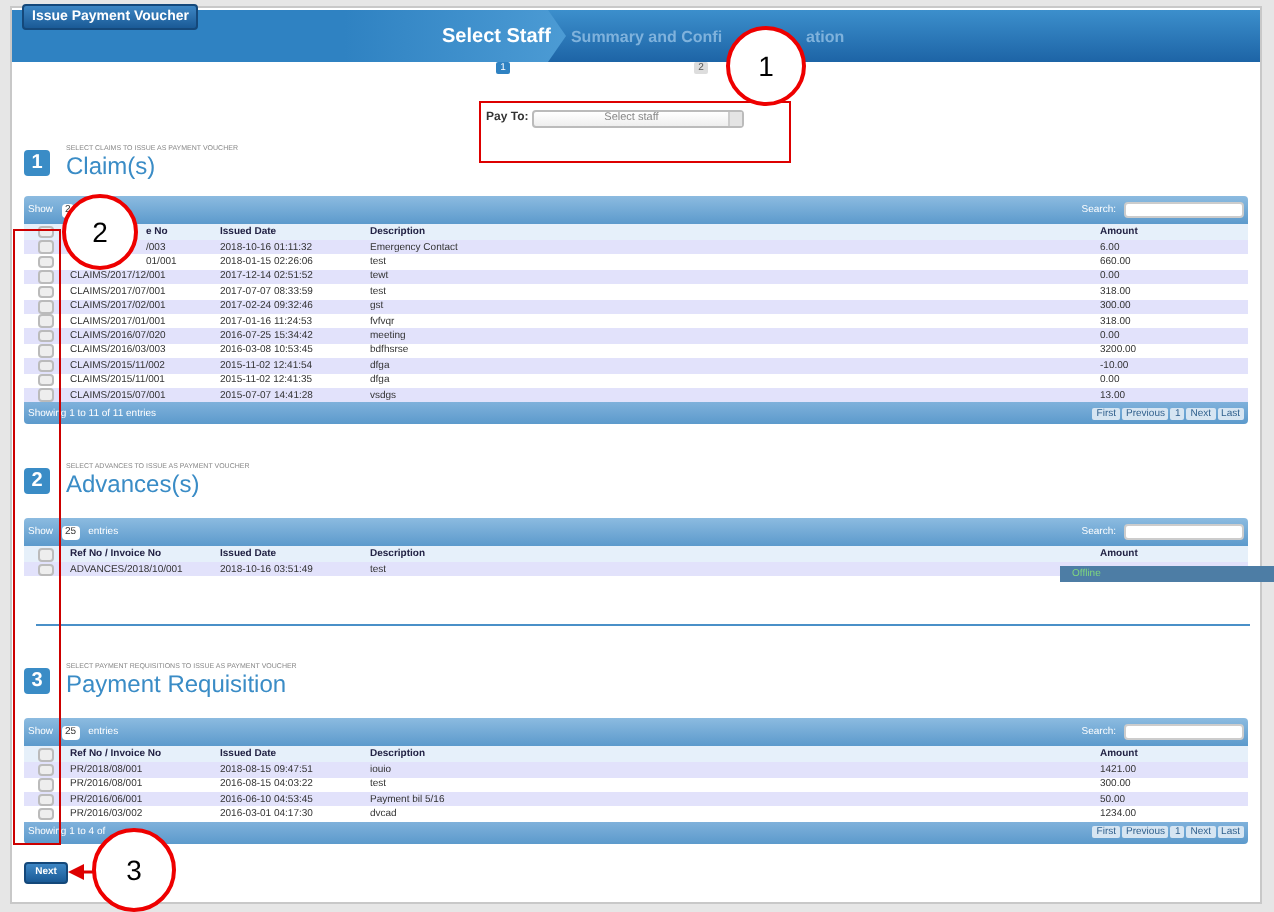 The image size is (1274, 912). I want to click on pointer-arrow, so click(81, 872).